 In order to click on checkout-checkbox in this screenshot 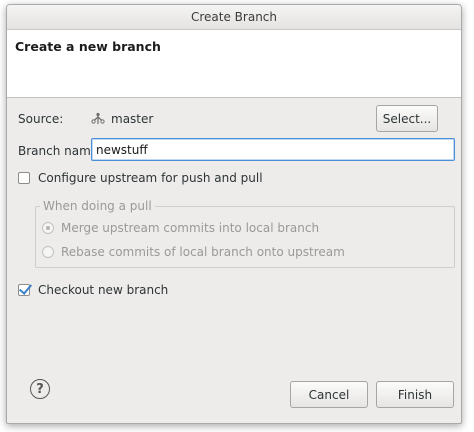, I will do `click(24, 290)`.